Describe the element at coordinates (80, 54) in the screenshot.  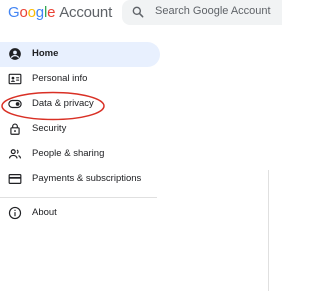
I see `sidebar-item-home: Home` at that location.